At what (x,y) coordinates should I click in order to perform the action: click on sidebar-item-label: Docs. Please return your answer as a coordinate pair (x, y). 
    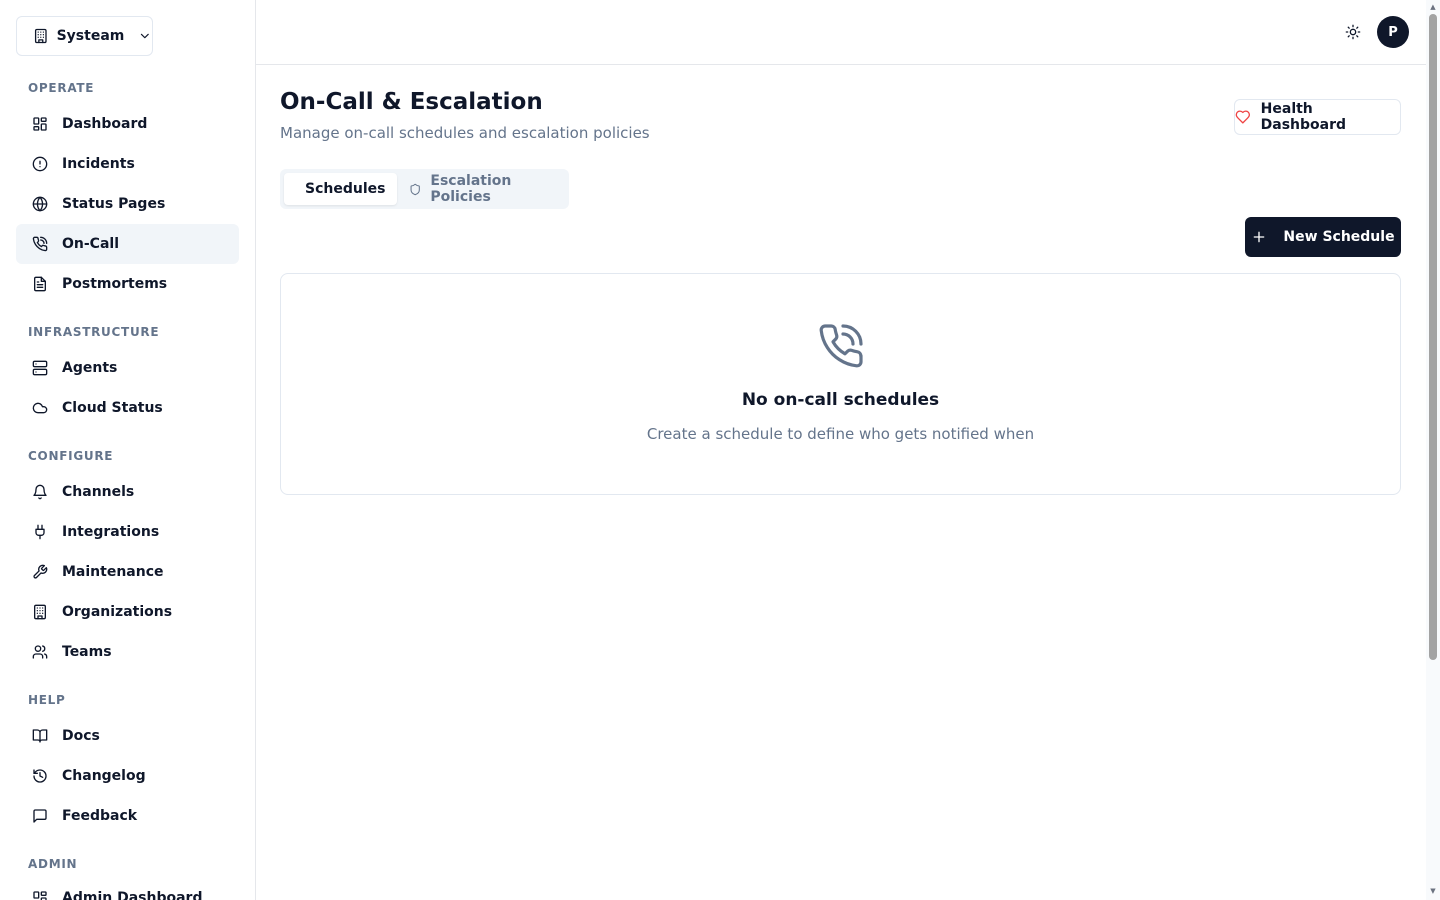
    Looking at the image, I should click on (81, 736).